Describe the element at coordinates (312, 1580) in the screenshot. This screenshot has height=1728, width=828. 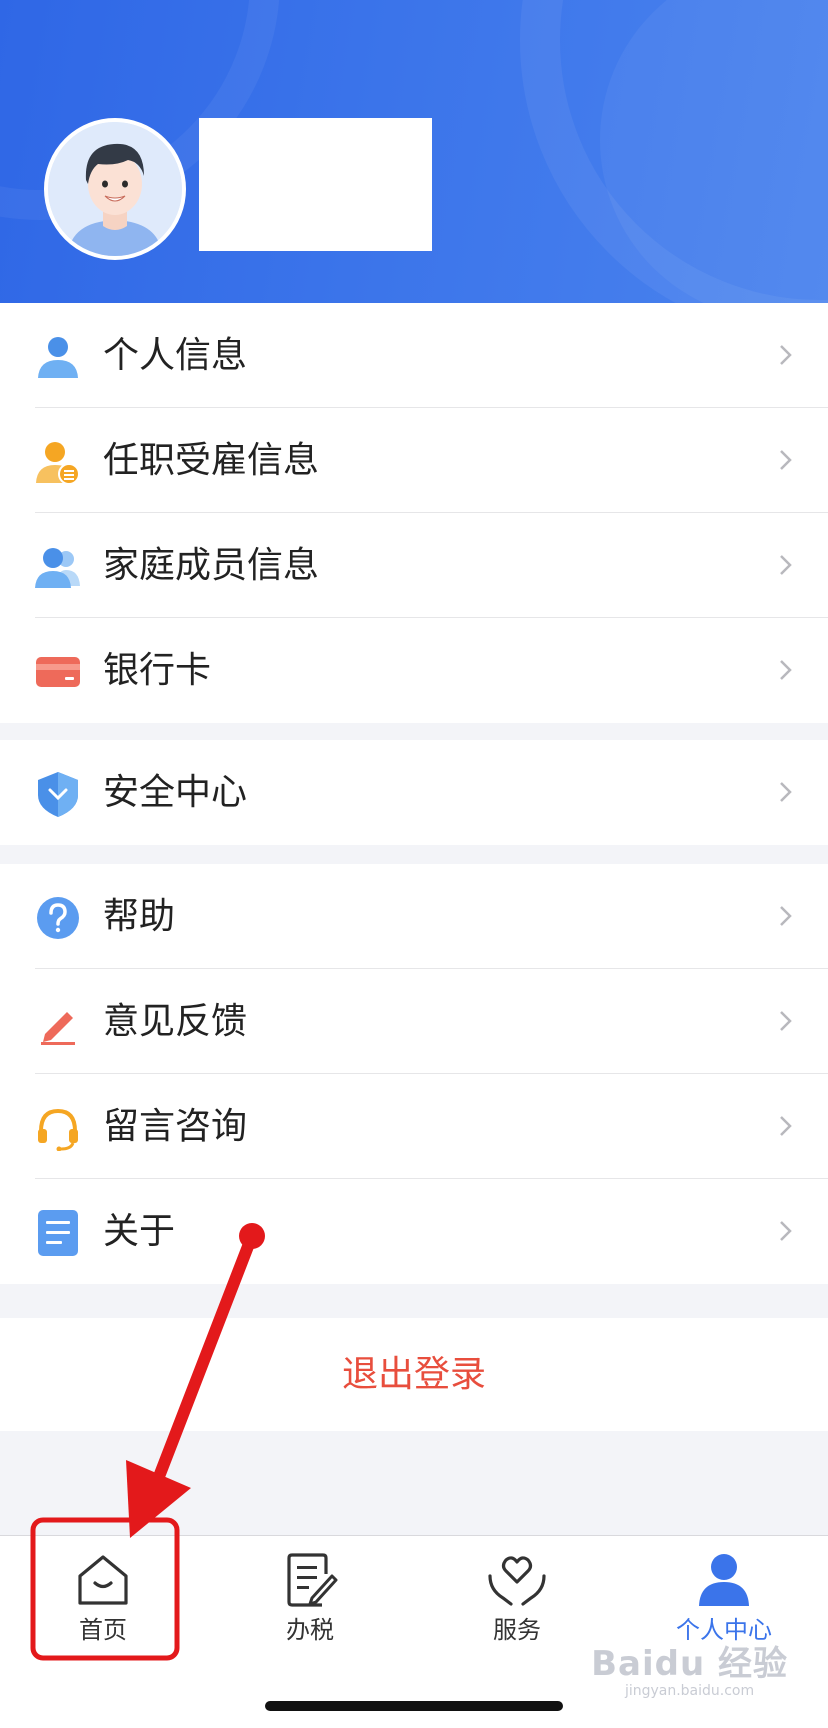
I see `tax-form-icon` at that location.